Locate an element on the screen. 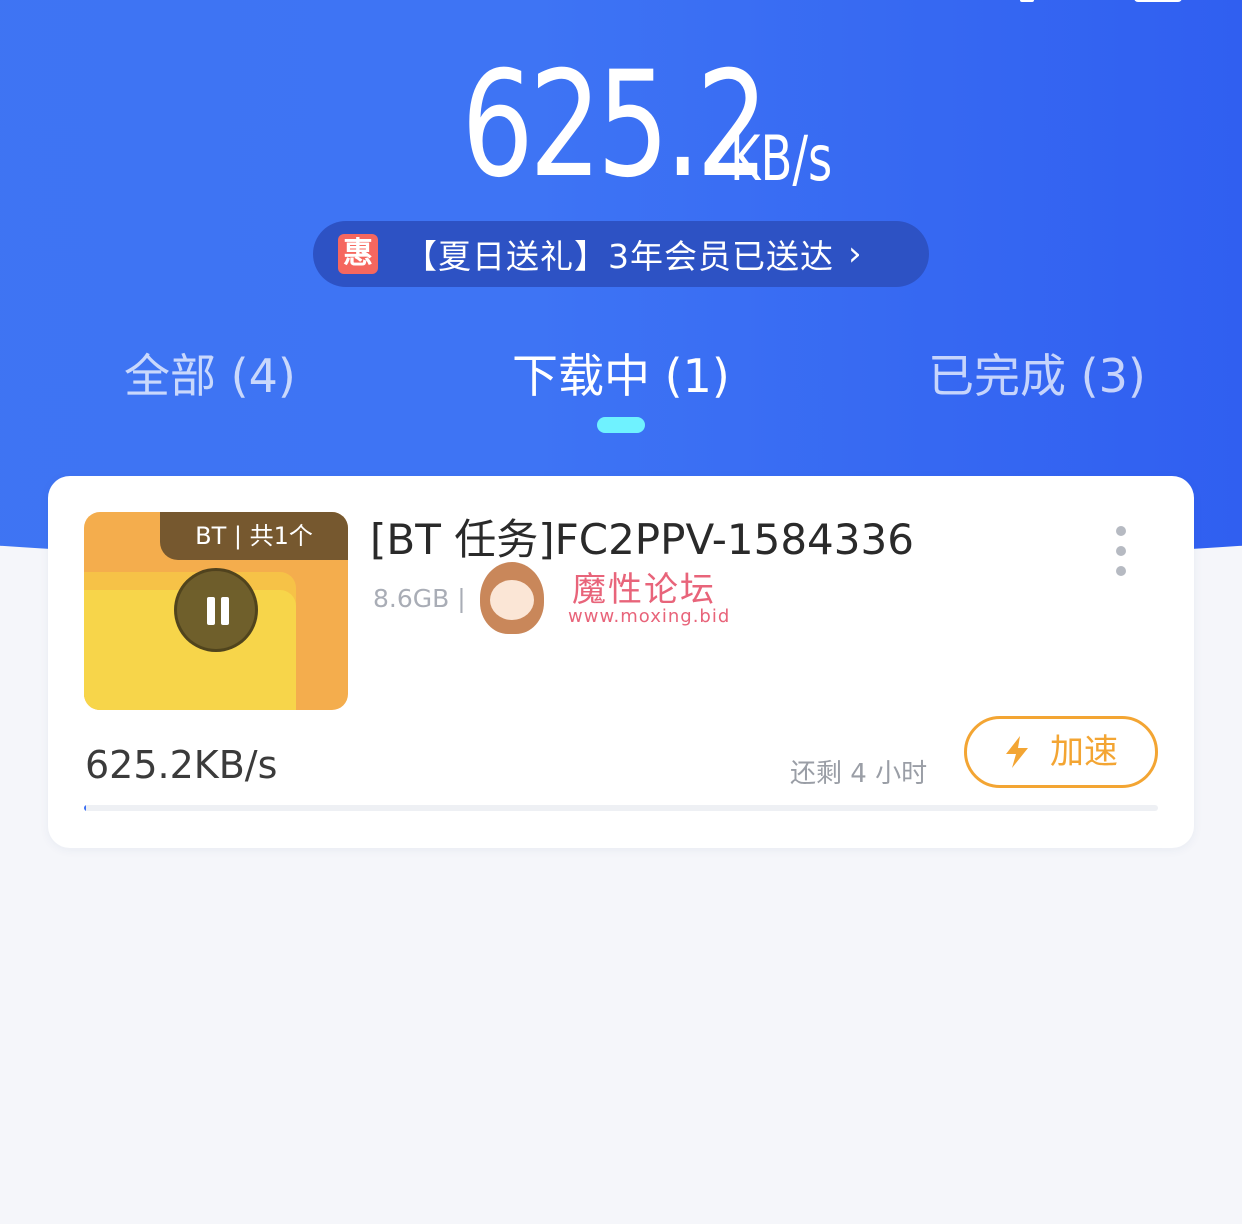 The height and width of the screenshot is (1224, 1242). lightning-icon is located at coordinates (1017, 752).